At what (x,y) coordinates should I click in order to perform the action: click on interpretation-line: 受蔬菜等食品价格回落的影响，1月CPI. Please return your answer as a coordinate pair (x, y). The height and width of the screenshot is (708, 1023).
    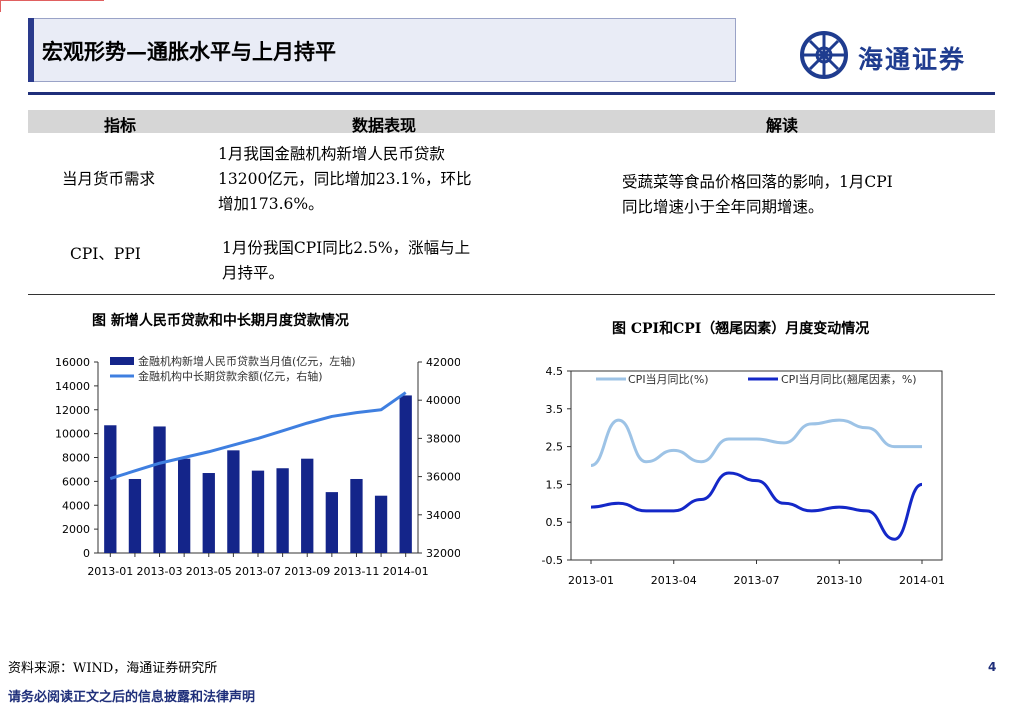
    Looking at the image, I should click on (757, 182).